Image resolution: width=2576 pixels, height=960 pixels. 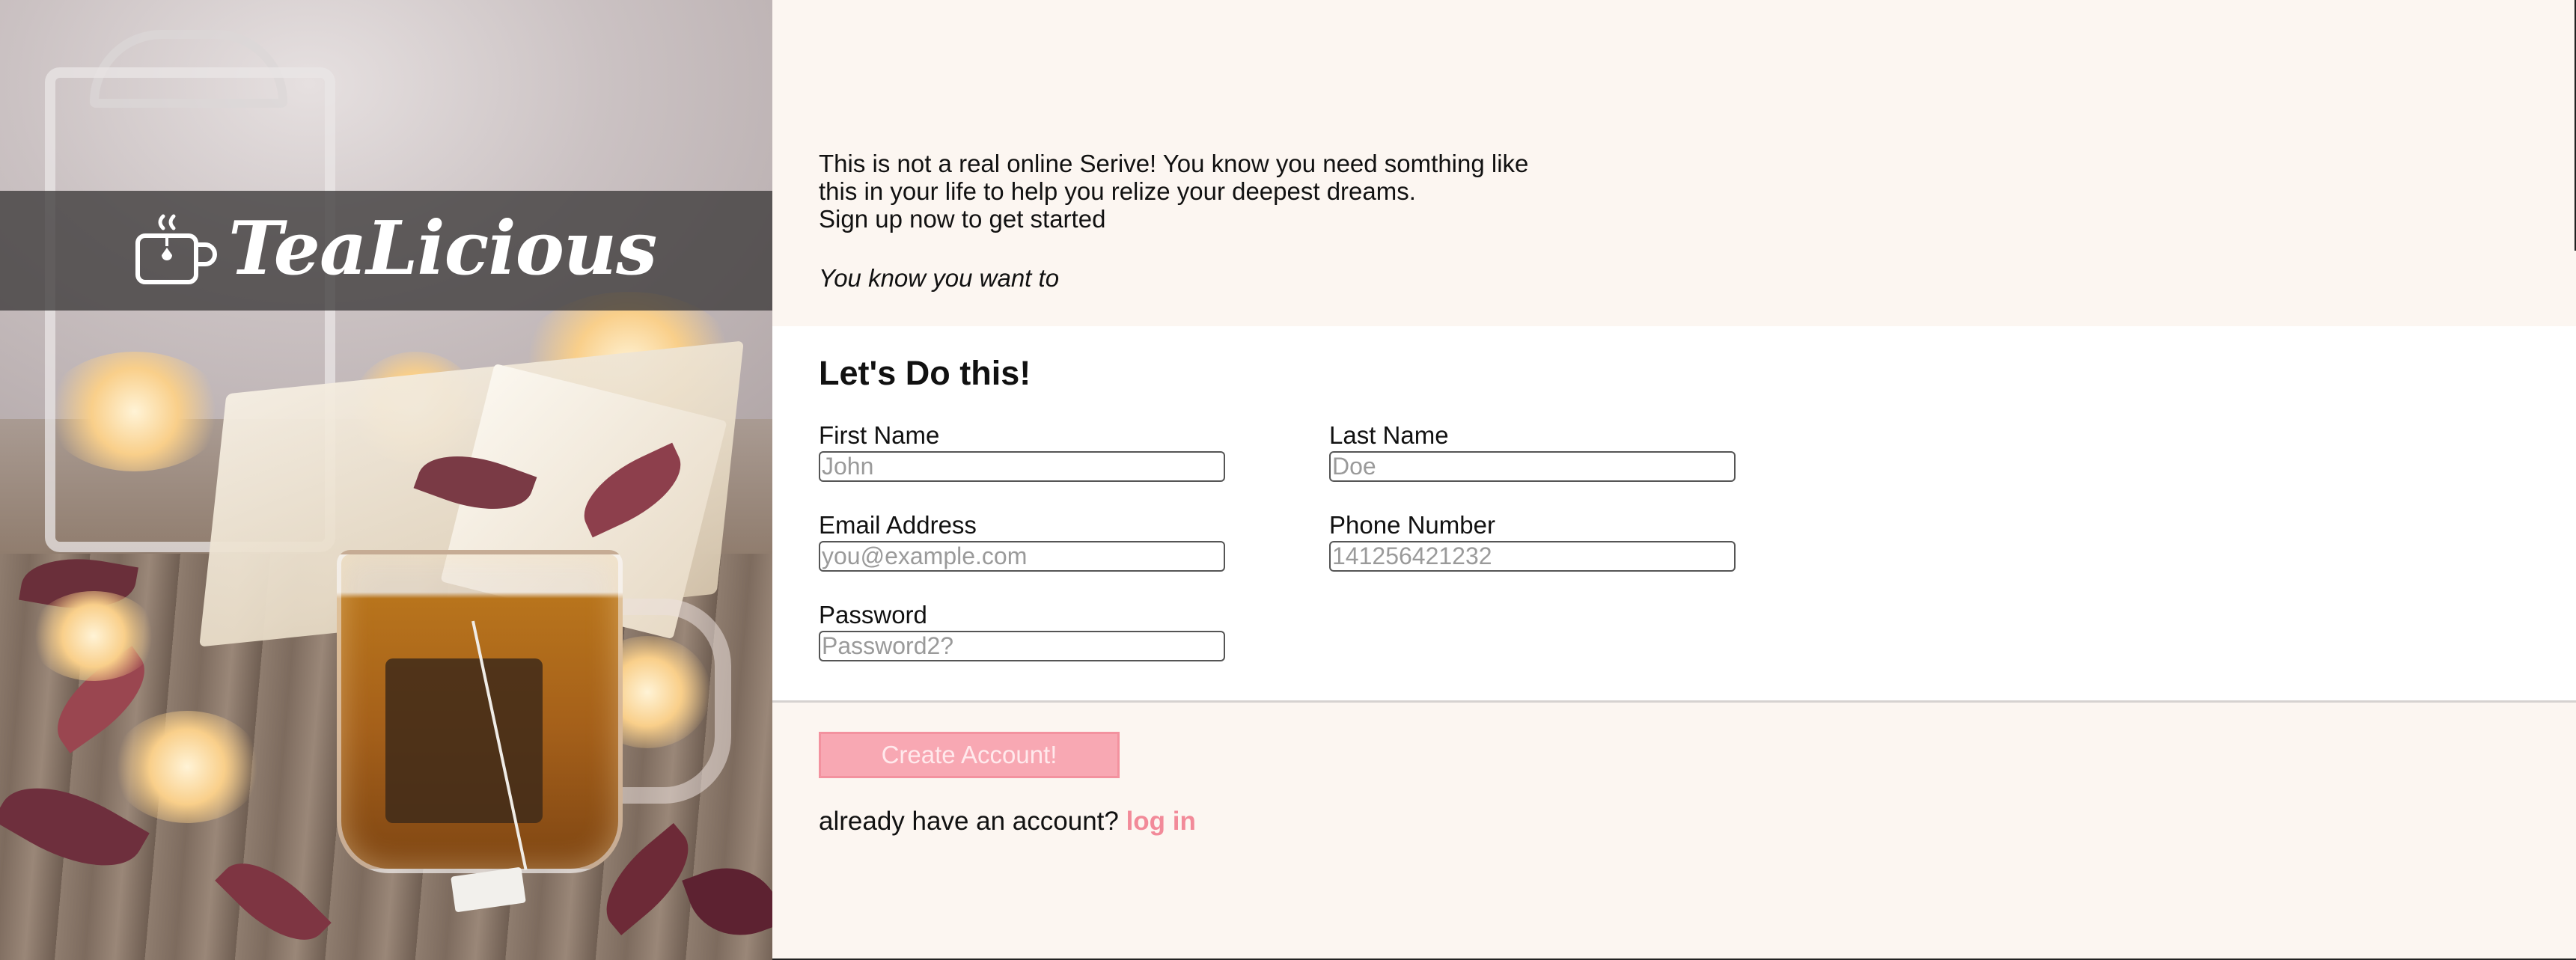 What do you see at coordinates (962, 219) in the screenshot?
I see `intro-line: Sign up now to get started` at bounding box center [962, 219].